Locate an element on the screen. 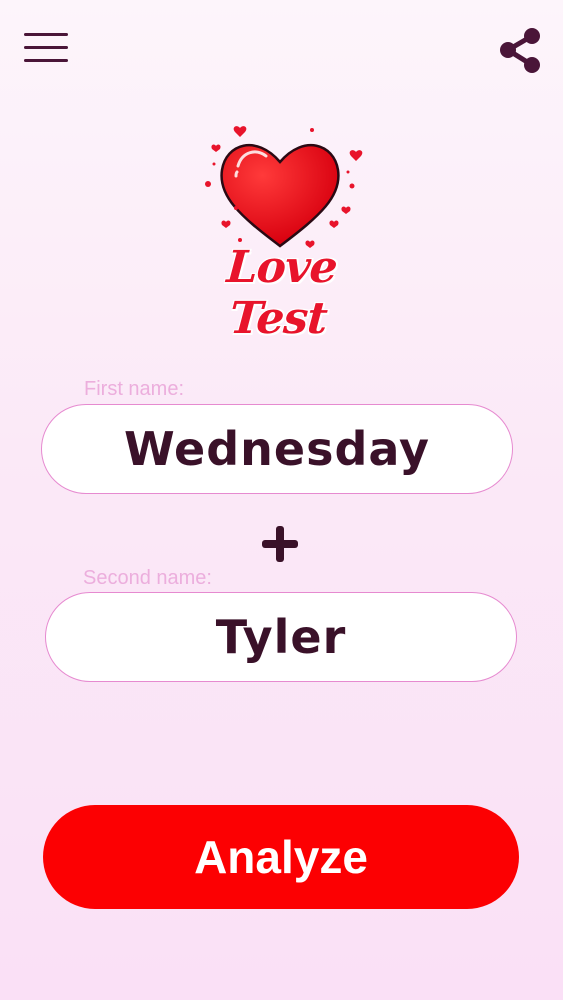 The width and height of the screenshot is (563, 1000). menu-button is located at coordinates (46, 48).